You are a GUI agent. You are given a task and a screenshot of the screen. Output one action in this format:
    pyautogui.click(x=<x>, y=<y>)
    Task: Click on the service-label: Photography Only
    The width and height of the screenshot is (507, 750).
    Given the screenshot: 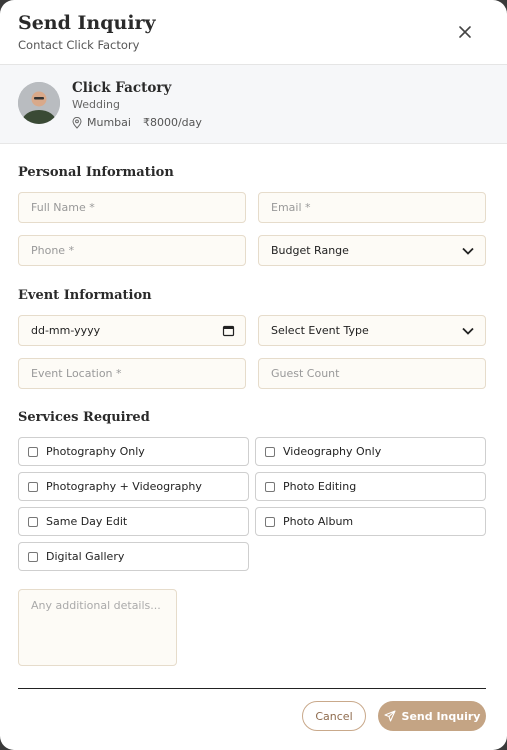 What is the action you would take?
    pyautogui.click(x=95, y=451)
    